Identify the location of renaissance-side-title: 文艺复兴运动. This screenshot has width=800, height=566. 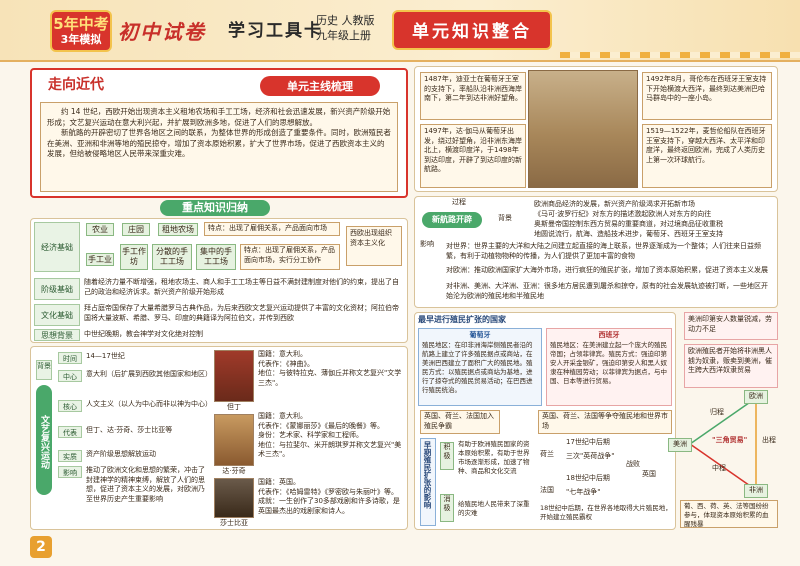
(44, 440).